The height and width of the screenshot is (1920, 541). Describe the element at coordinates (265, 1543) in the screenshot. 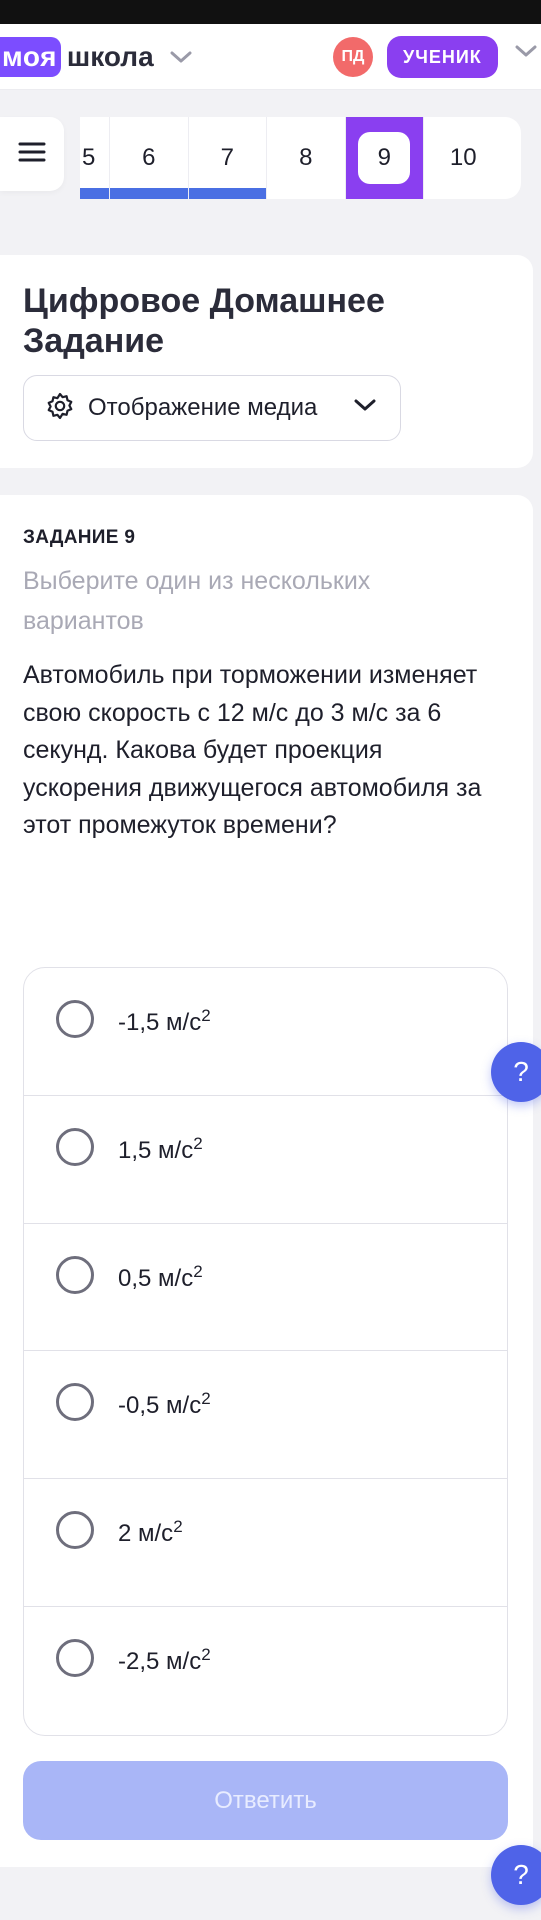

I see `answer-option: 2 м/с2` at that location.